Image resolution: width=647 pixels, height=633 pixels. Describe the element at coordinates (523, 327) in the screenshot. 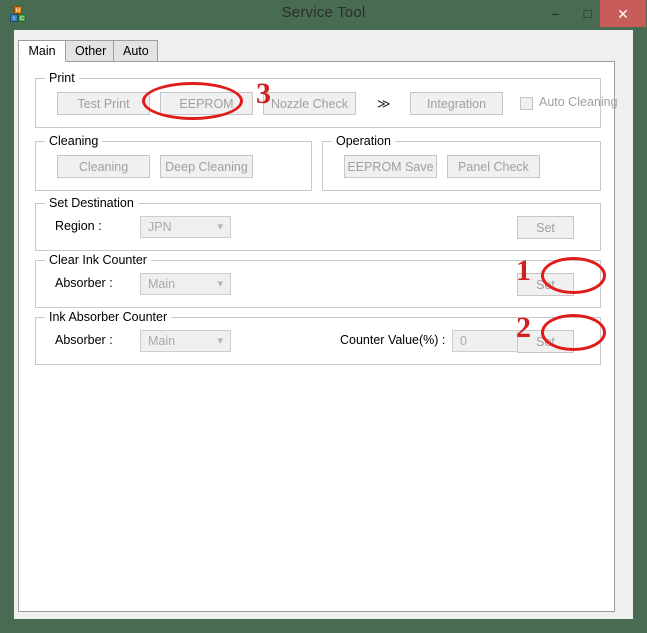

I see `annotation-number-2: 2` at that location.